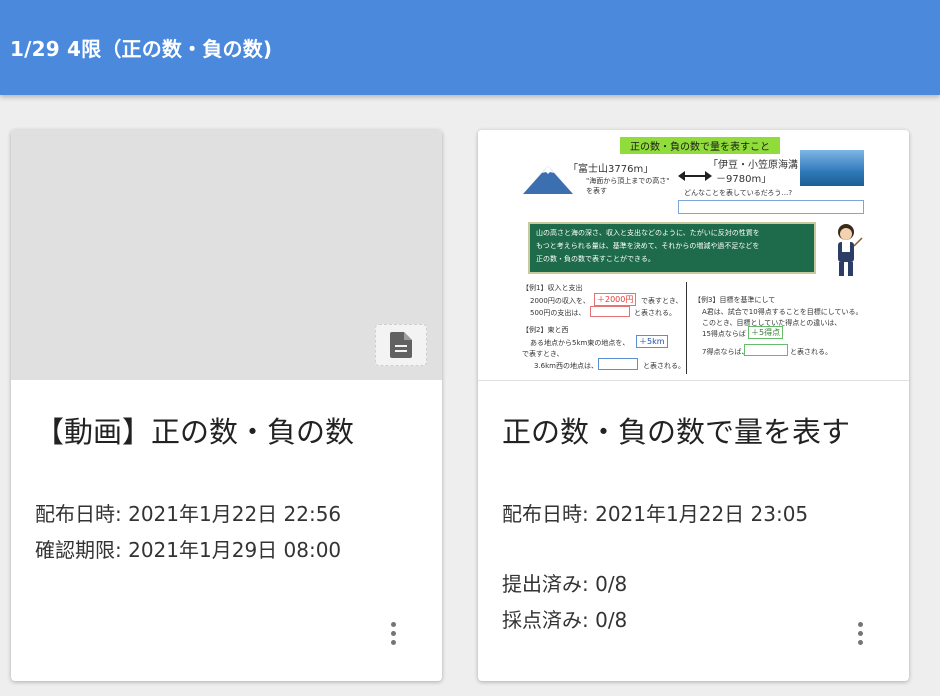 The height and width of the screenshot is (696, 940). I want to click on example-3-line-4: 7得点ならば、, so click(725, 352).